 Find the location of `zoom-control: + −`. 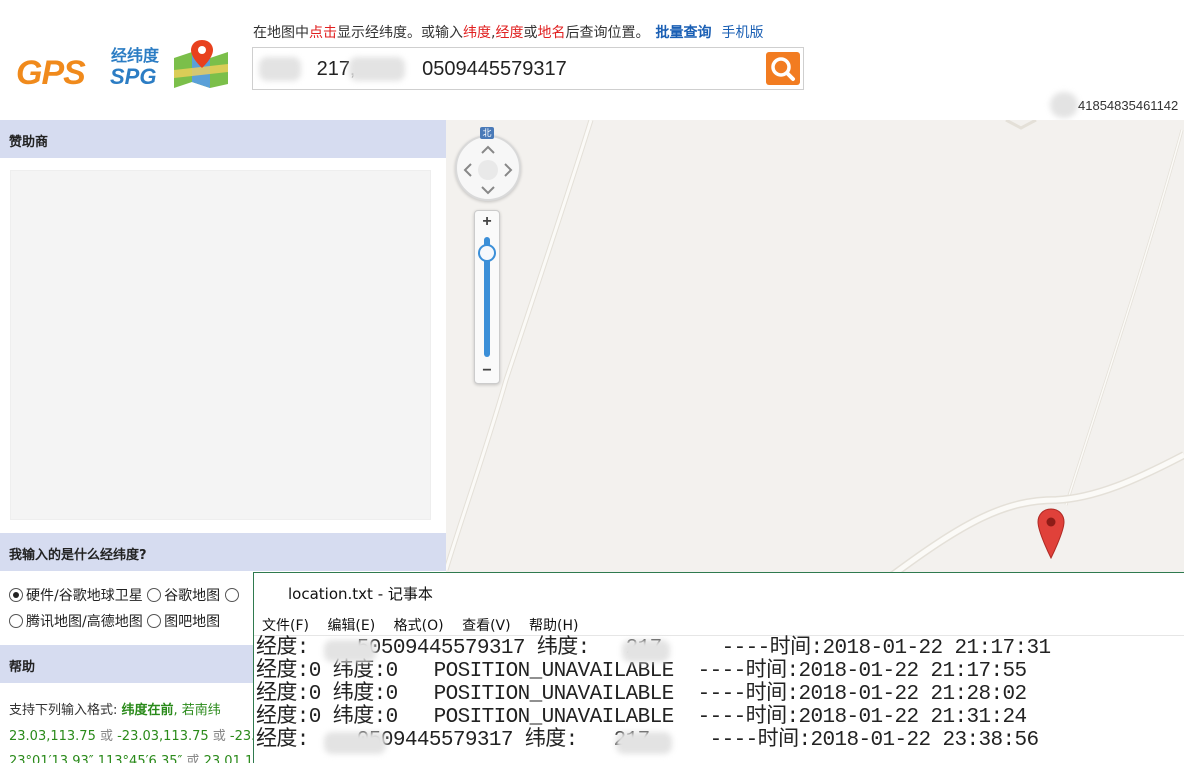

zoom-control: + − is located at coordinates (487, 297).